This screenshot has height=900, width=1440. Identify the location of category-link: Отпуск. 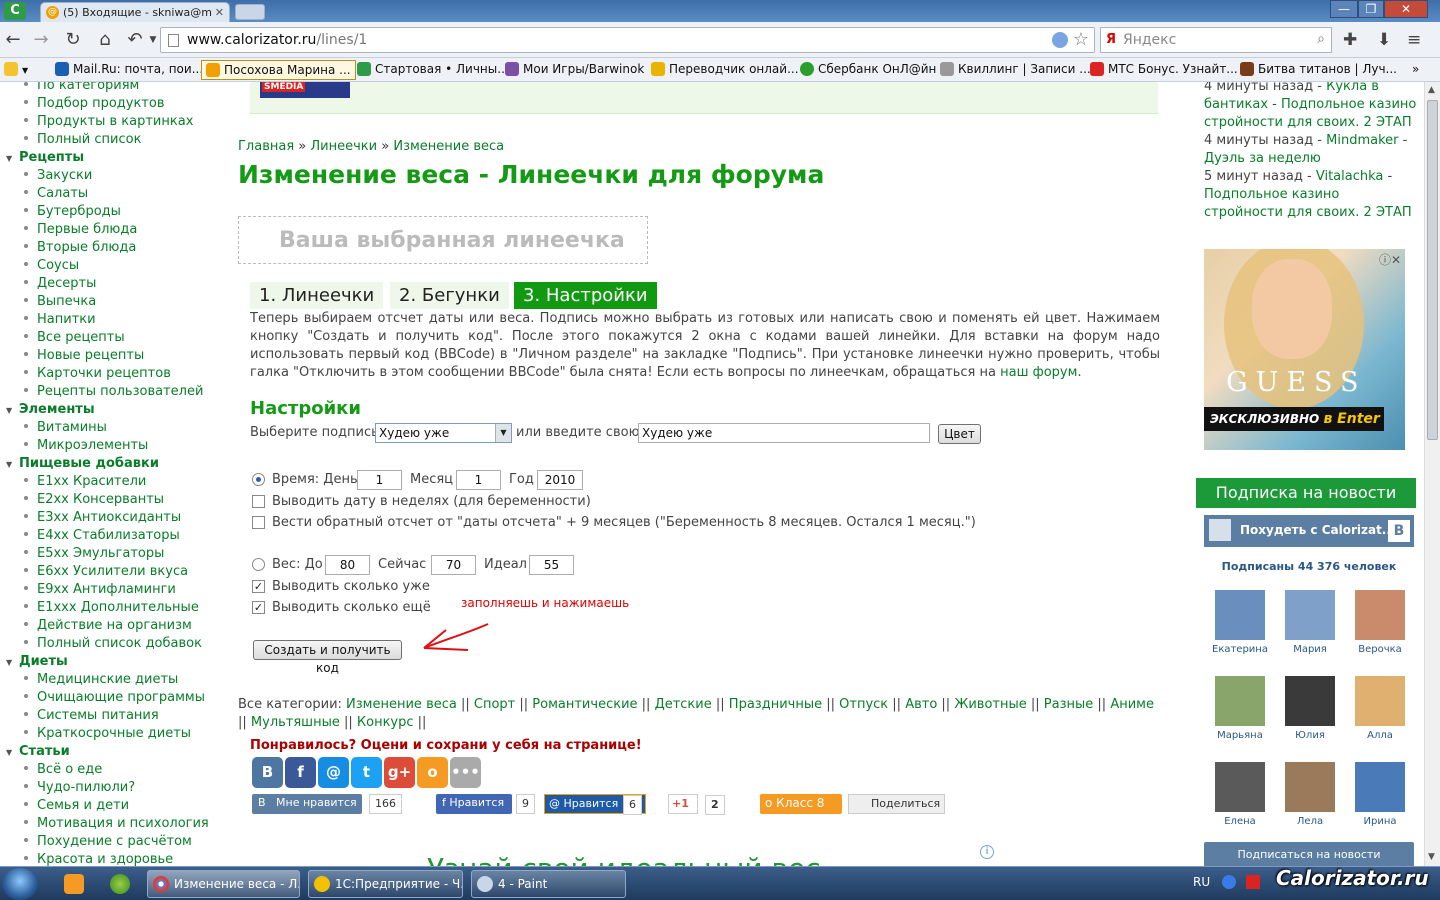
(863, 704).